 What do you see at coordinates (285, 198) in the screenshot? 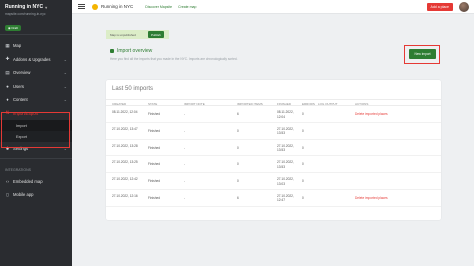
I see `cell-finished: 27.10.2022, 12:47` at bounding box center [285, 198].